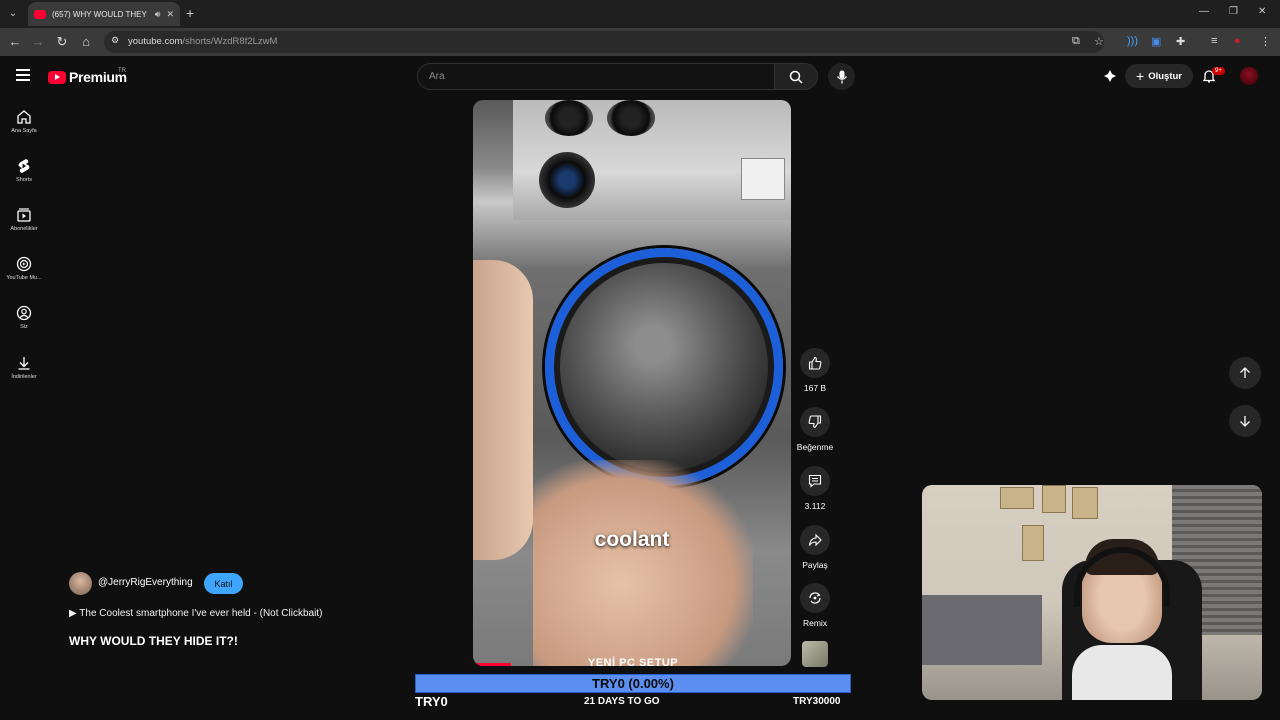 The width and height of the screenshot is (1280, 720). I want to click on comment-icon, so click(815, 481).